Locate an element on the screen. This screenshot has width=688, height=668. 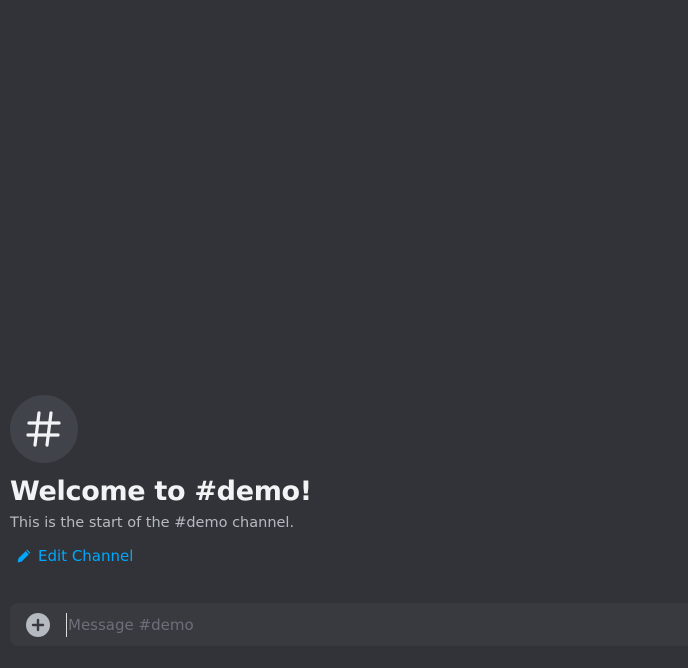
hashtag-icon is located at coordinates (43, 429).